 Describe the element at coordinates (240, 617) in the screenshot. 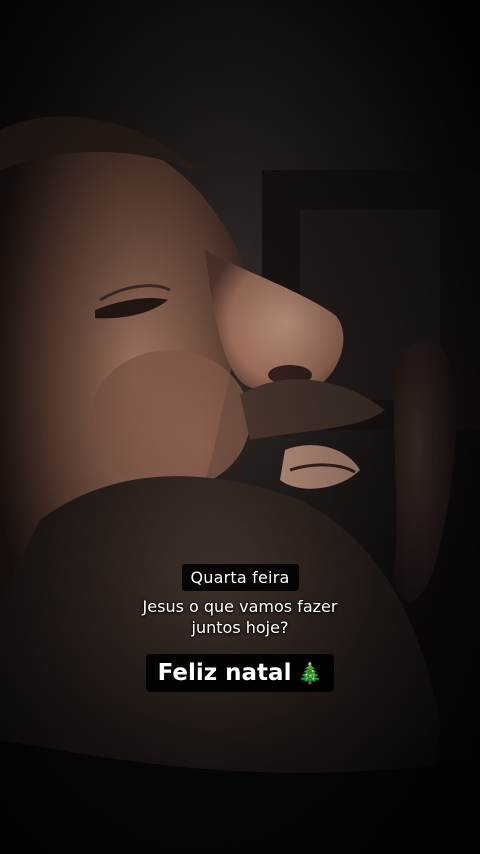

I see `caption-question: Jesus o que vamos fazer juntos hoje?` at that location.